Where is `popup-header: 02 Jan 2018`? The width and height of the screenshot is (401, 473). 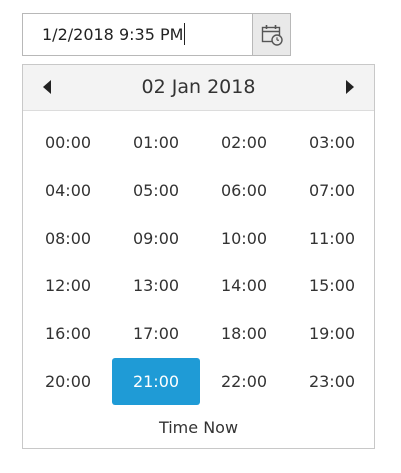
popup-header: 02 Jan 2018 is located at coordinates (198, 88).